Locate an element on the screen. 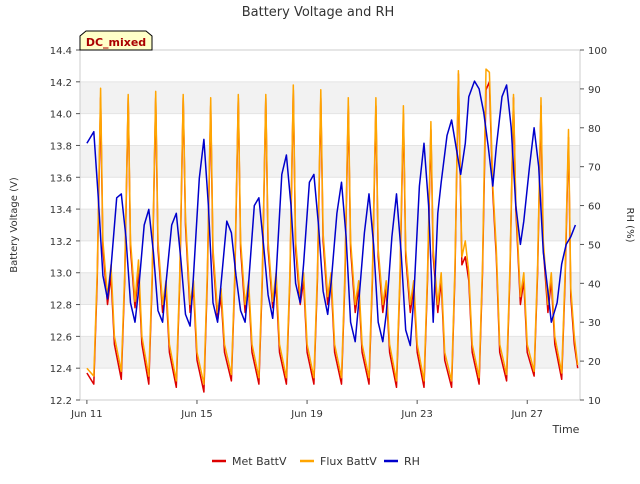  y-left-tick-label: 12.4 is located at coordinates (61, 369).